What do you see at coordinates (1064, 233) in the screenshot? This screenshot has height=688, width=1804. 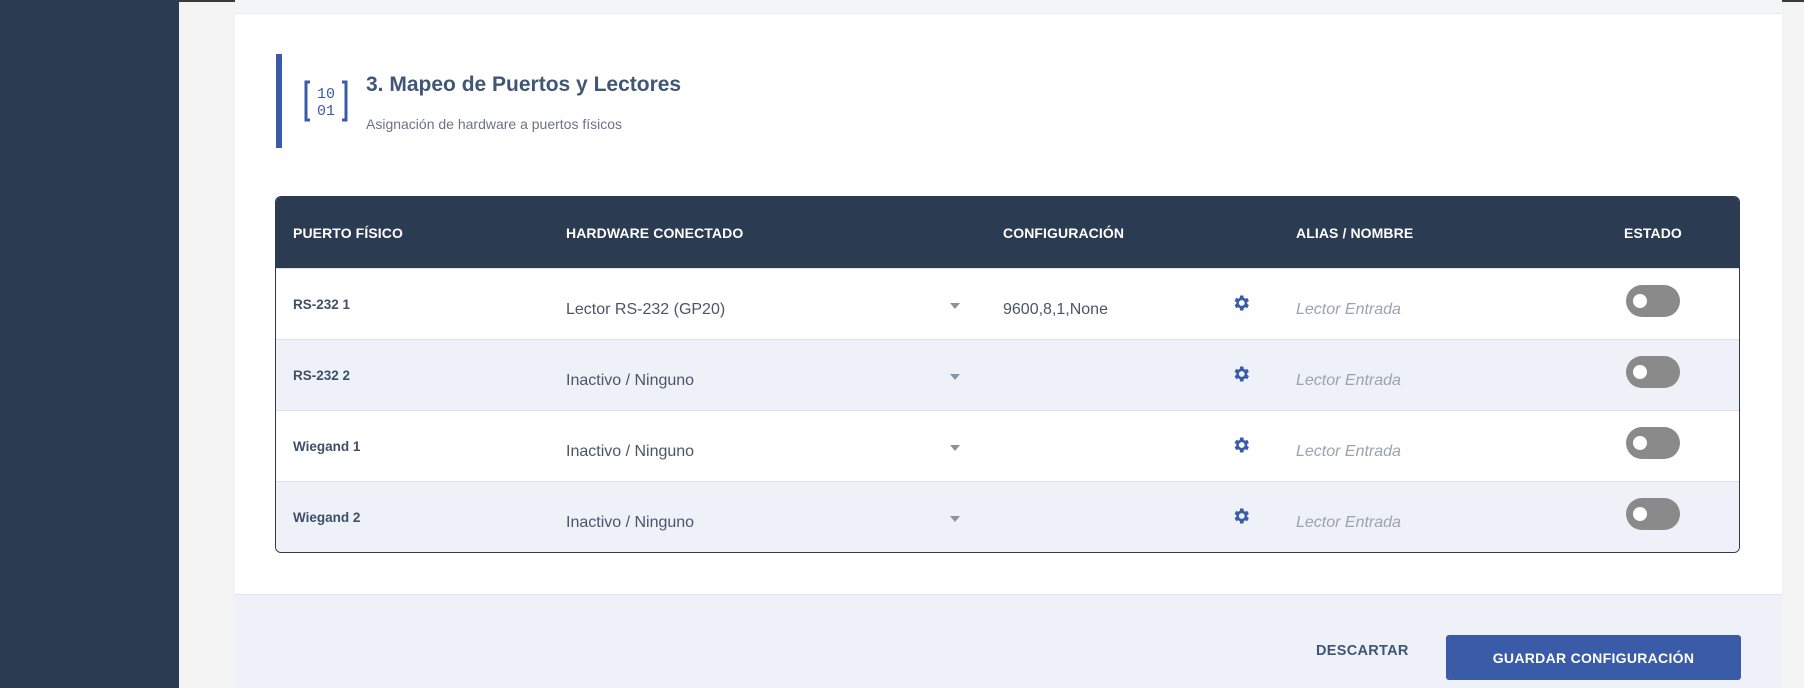 I see `header-config: CONFIGURACIÓN` at bounding box center [1064, 233].